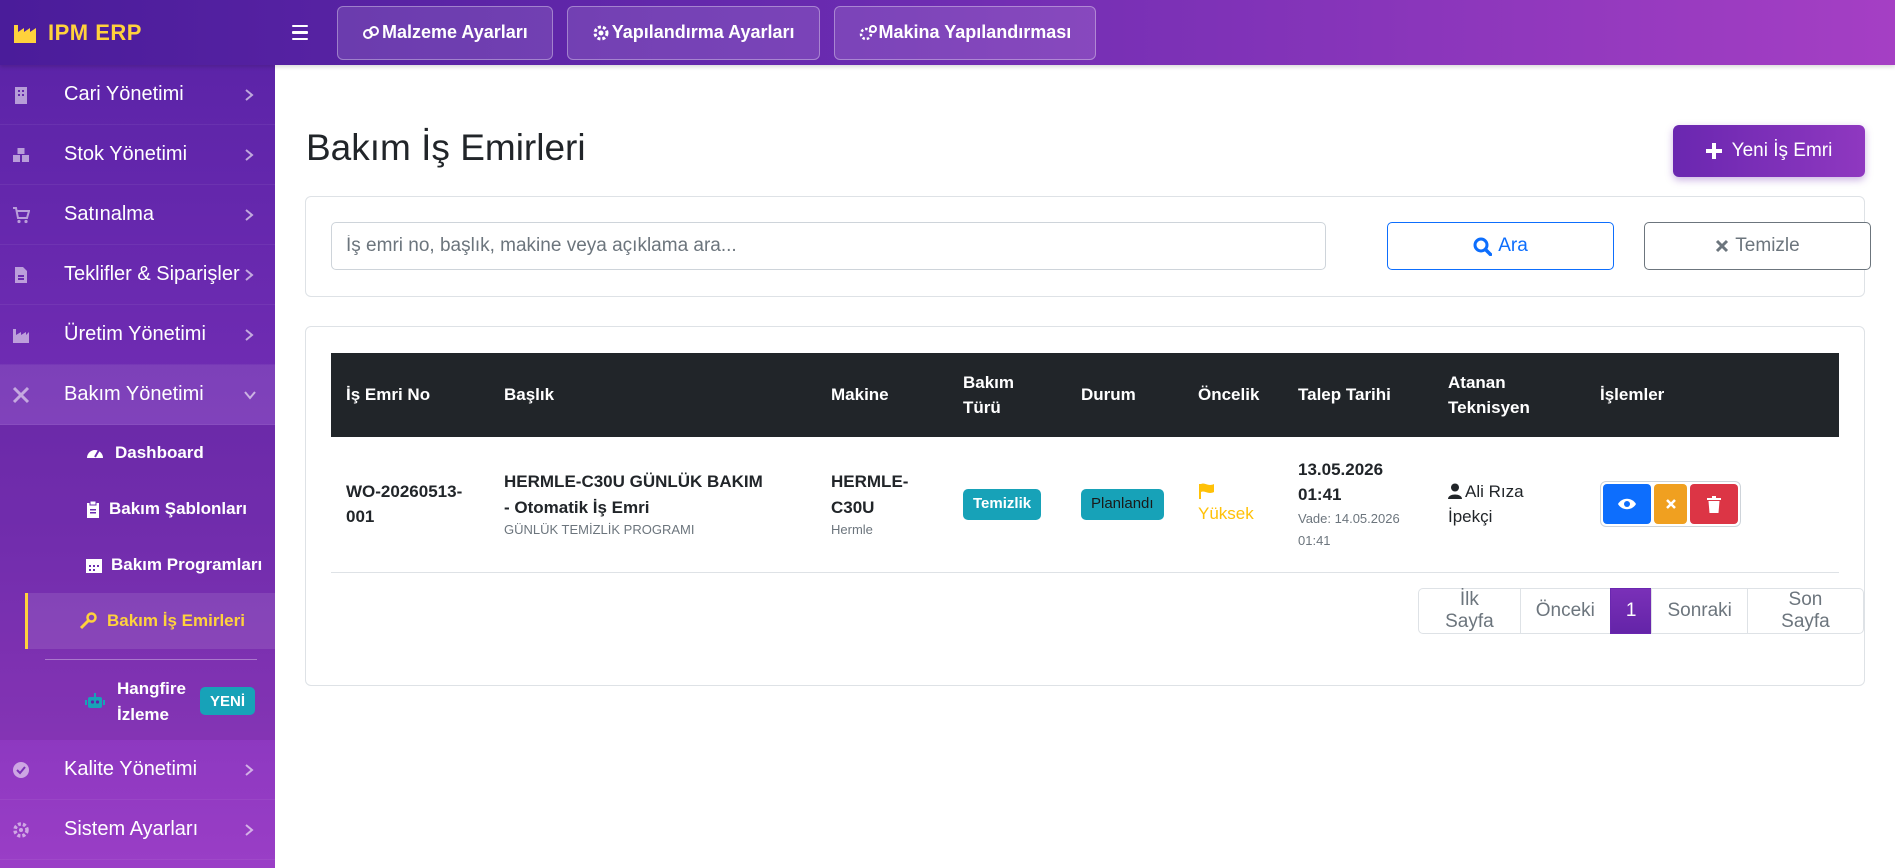 Image resolution: width=1895 pixels, height=868 pixels. Describe the element at coordinates (1805, 611) in the screenshot. I see `page-last-button: Son Sayfa` at that location.